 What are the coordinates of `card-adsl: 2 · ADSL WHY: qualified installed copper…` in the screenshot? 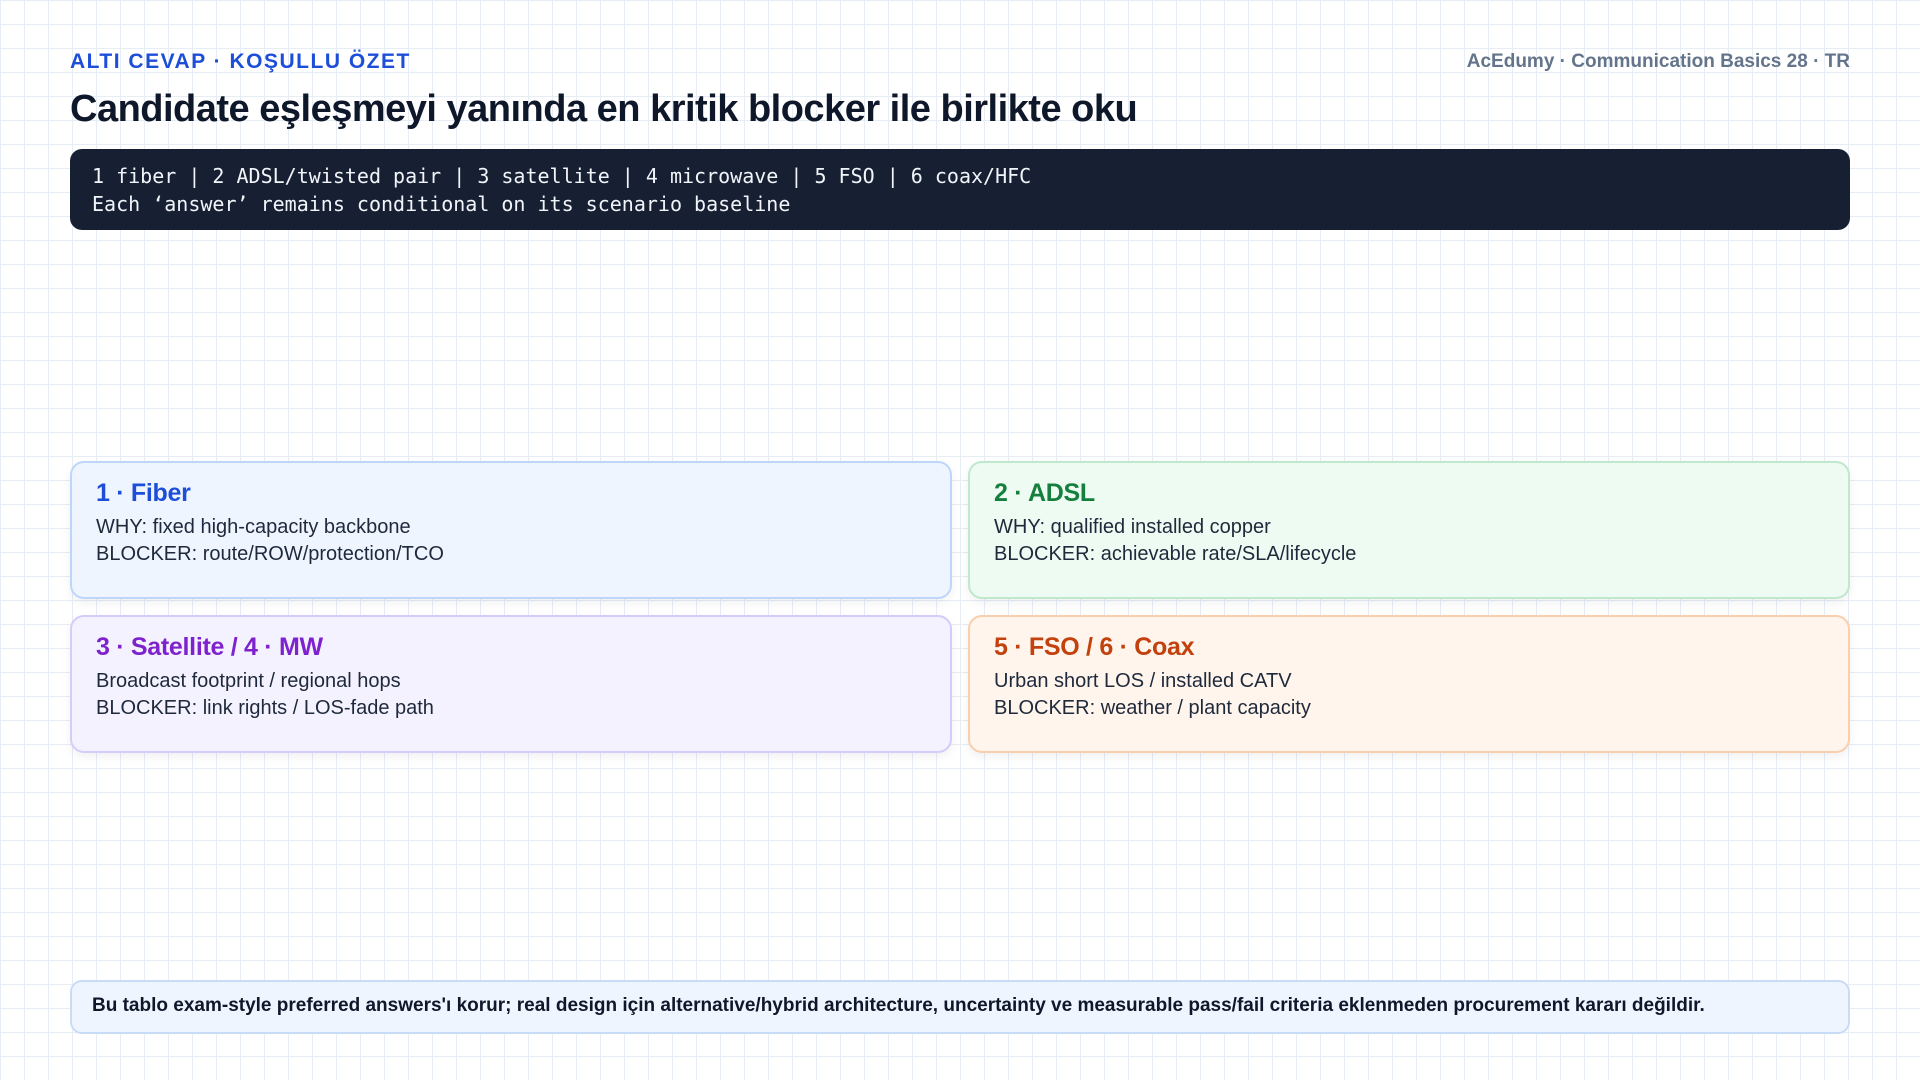 It's located at (1409, 530).